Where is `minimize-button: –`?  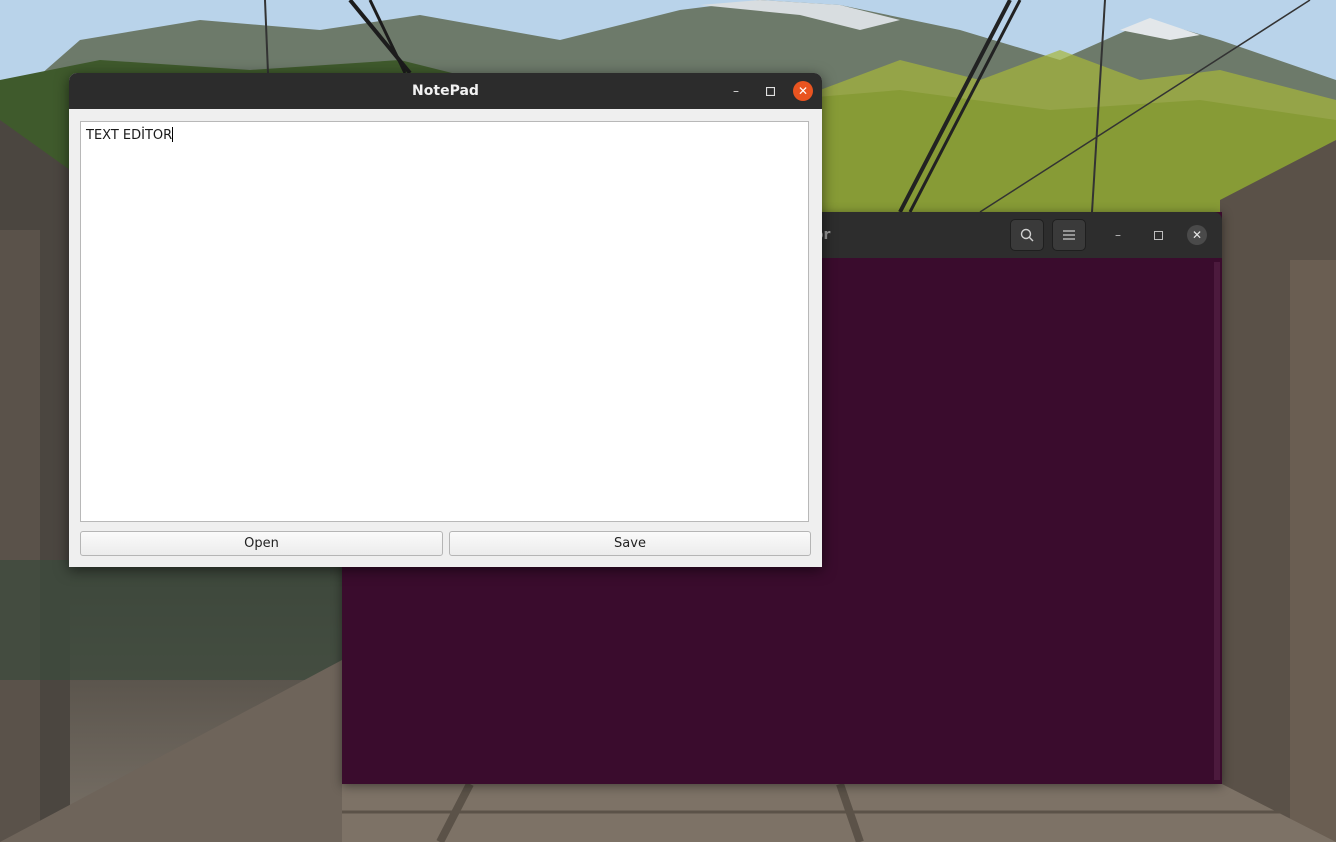
minimize-button: – is located at coordinates (736, 91).